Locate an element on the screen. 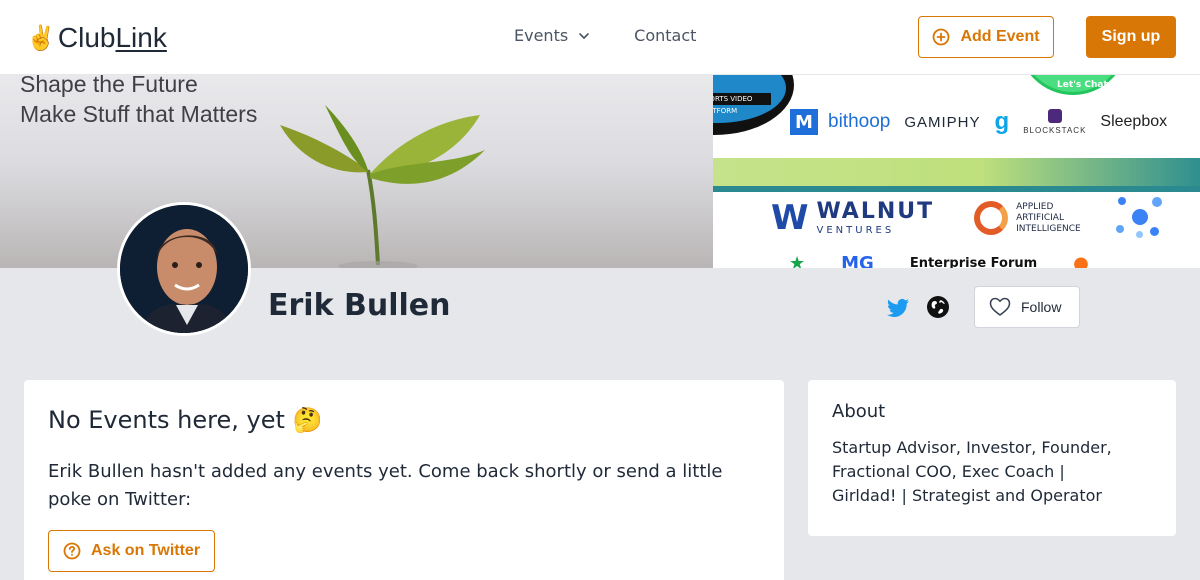  badge-caption: THE SPORTS VIDEO PLATFORM is located at coordinates (742, 104).